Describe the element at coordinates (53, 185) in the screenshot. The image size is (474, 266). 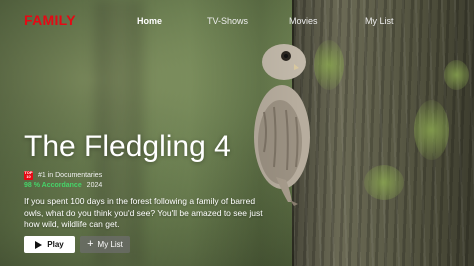
I see `match-score: 98 % Accordance` at that location.